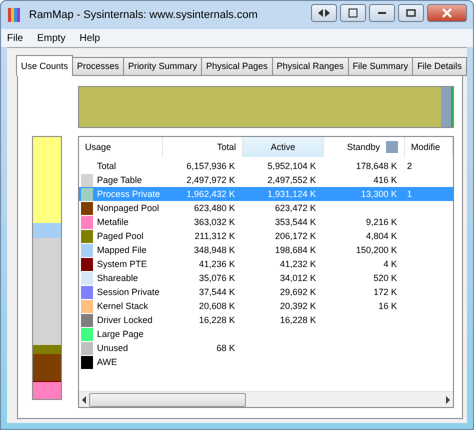  I want to click on table-cell: 363,032 K, so click(214, 222).